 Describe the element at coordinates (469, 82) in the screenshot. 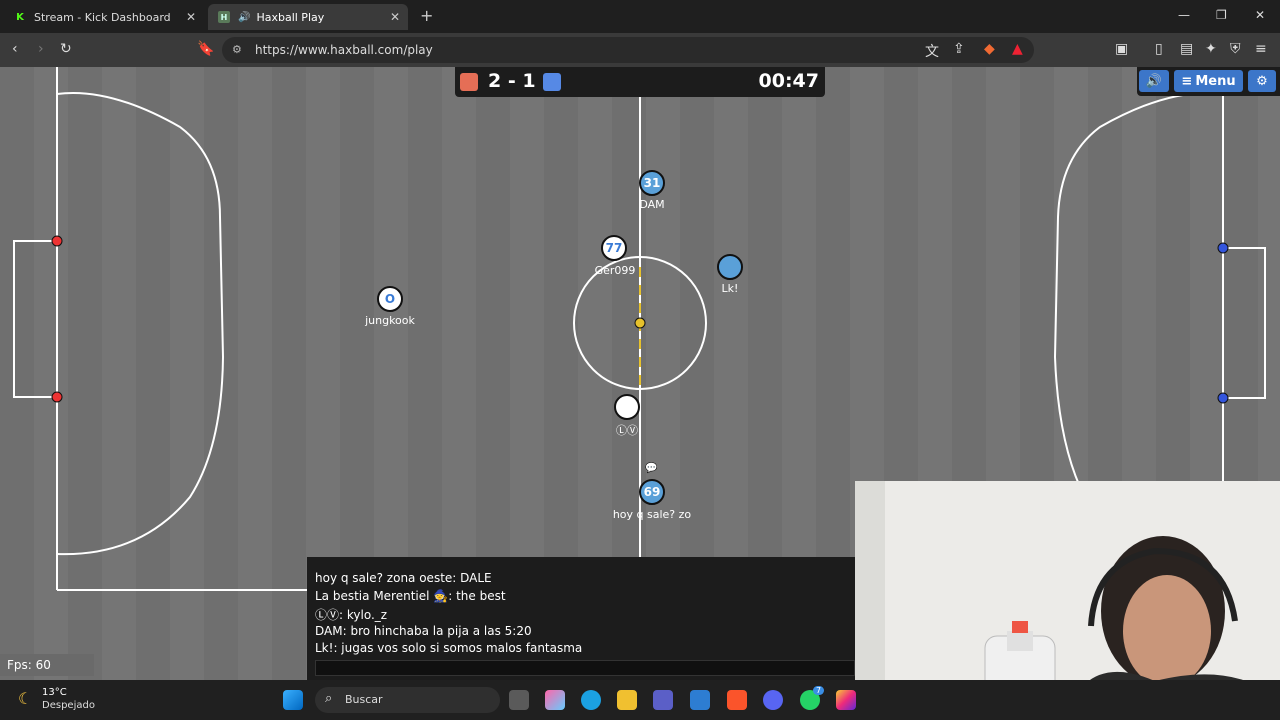

I see `red-team-indicator` at that location.